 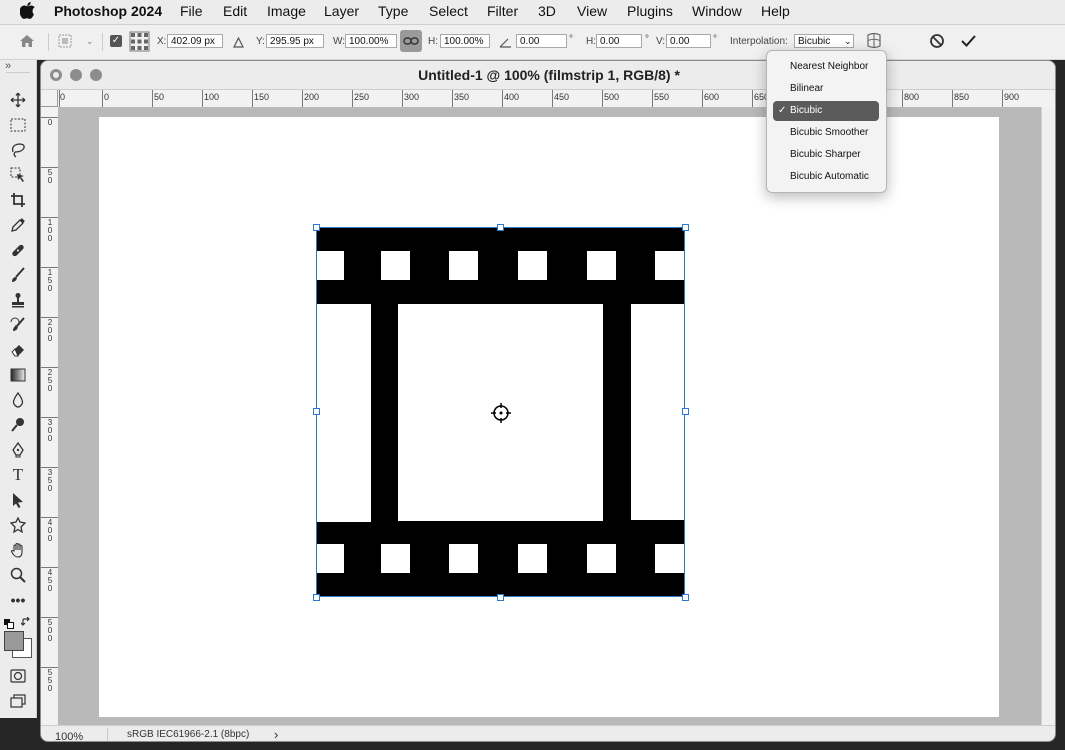 What do you see at coordinates (717, 11) in the screenshot?
I see `menu-window: Window` at bounding box center [717, 11].